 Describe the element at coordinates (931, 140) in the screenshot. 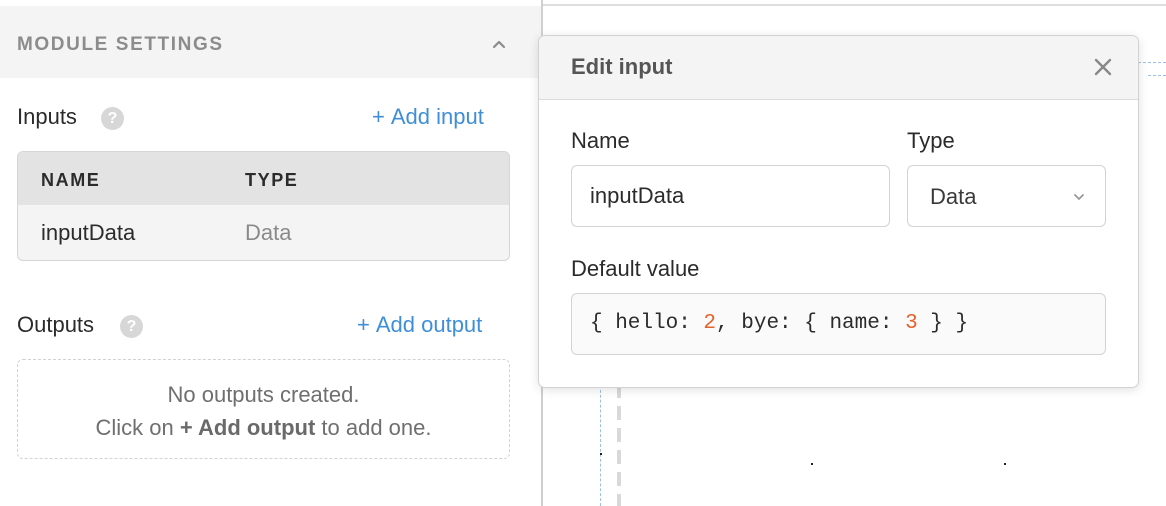

I see `type-field-label: Type` at that location.